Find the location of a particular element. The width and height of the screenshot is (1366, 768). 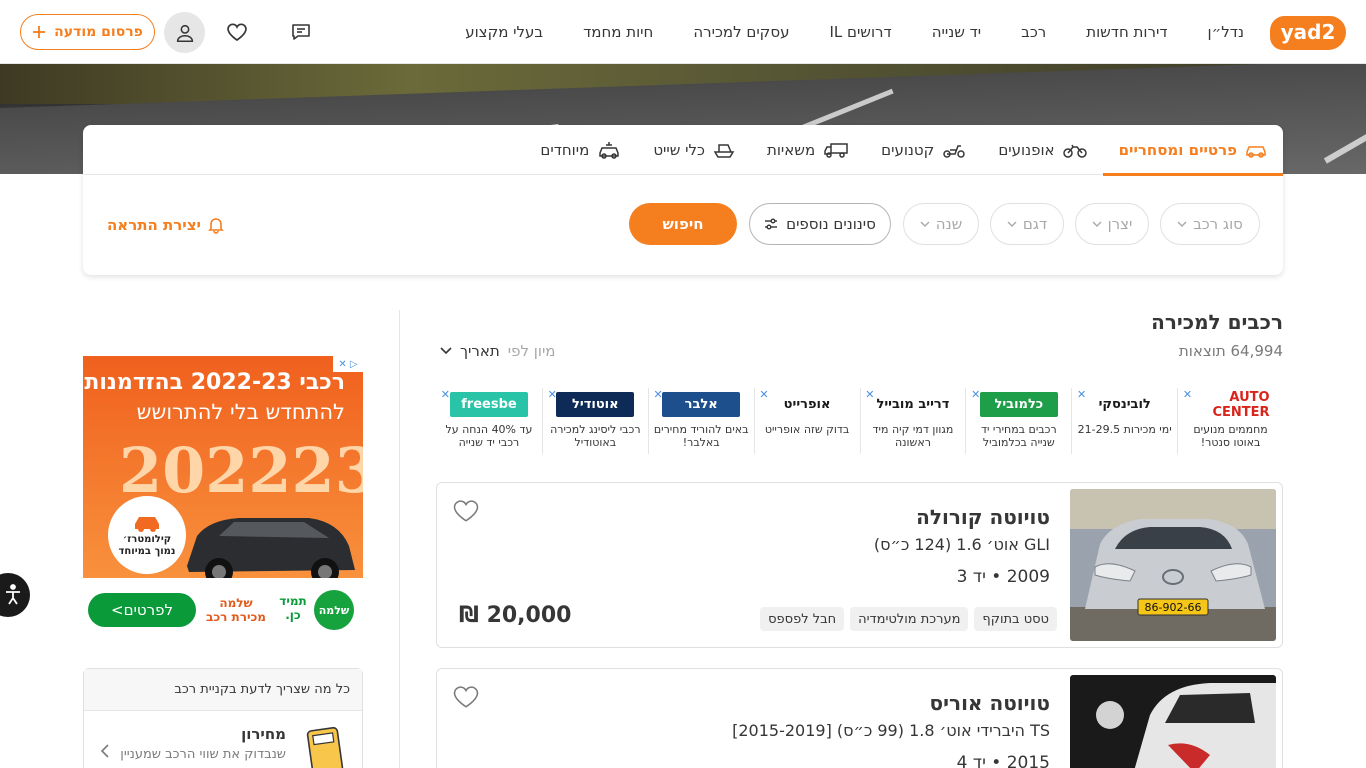

dealer-logo: אלבר is located at coordinates (701, 404).